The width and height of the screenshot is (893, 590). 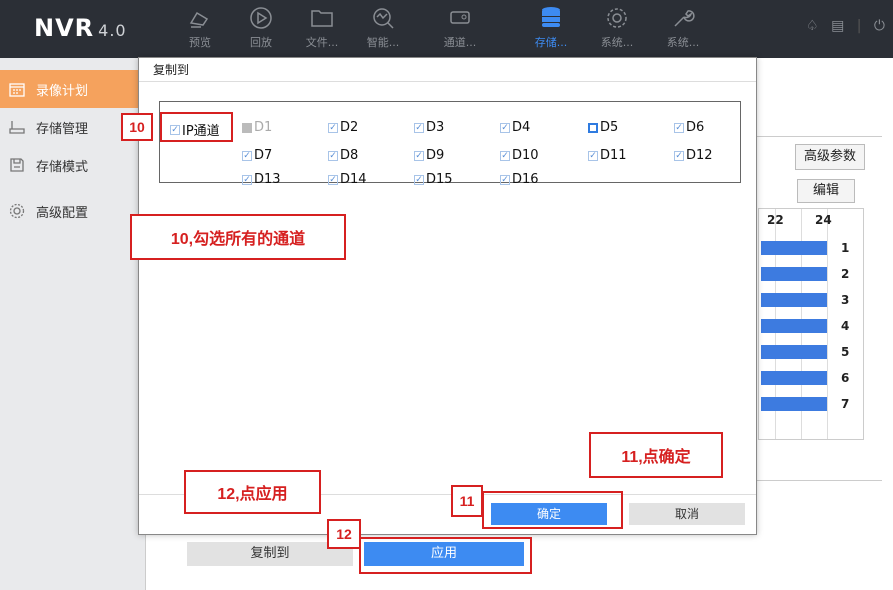 What do you see at coordinates (383, 18) in the screenshot?
I see `smart-search-icon` at bounding box center [383, 18].